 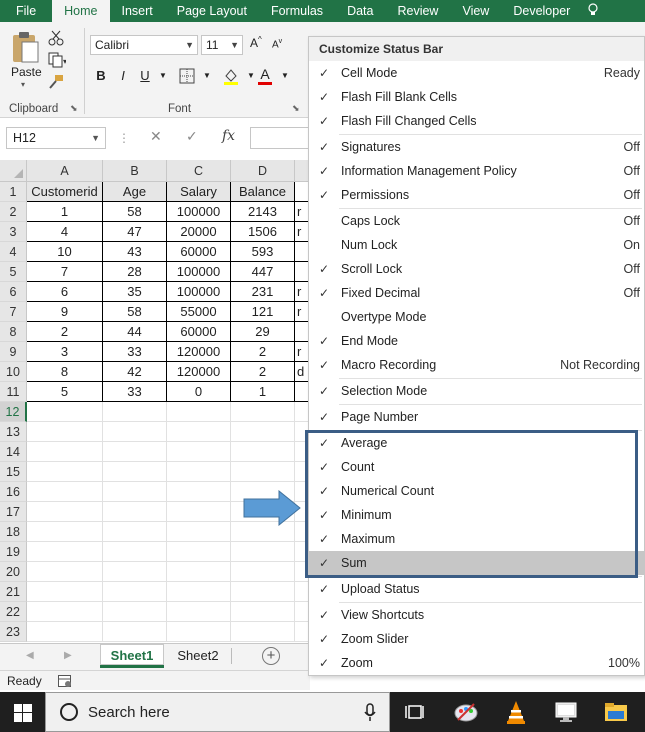 I want to click on underline-dropdown-icon: ▼, so click(x=163, y=76).